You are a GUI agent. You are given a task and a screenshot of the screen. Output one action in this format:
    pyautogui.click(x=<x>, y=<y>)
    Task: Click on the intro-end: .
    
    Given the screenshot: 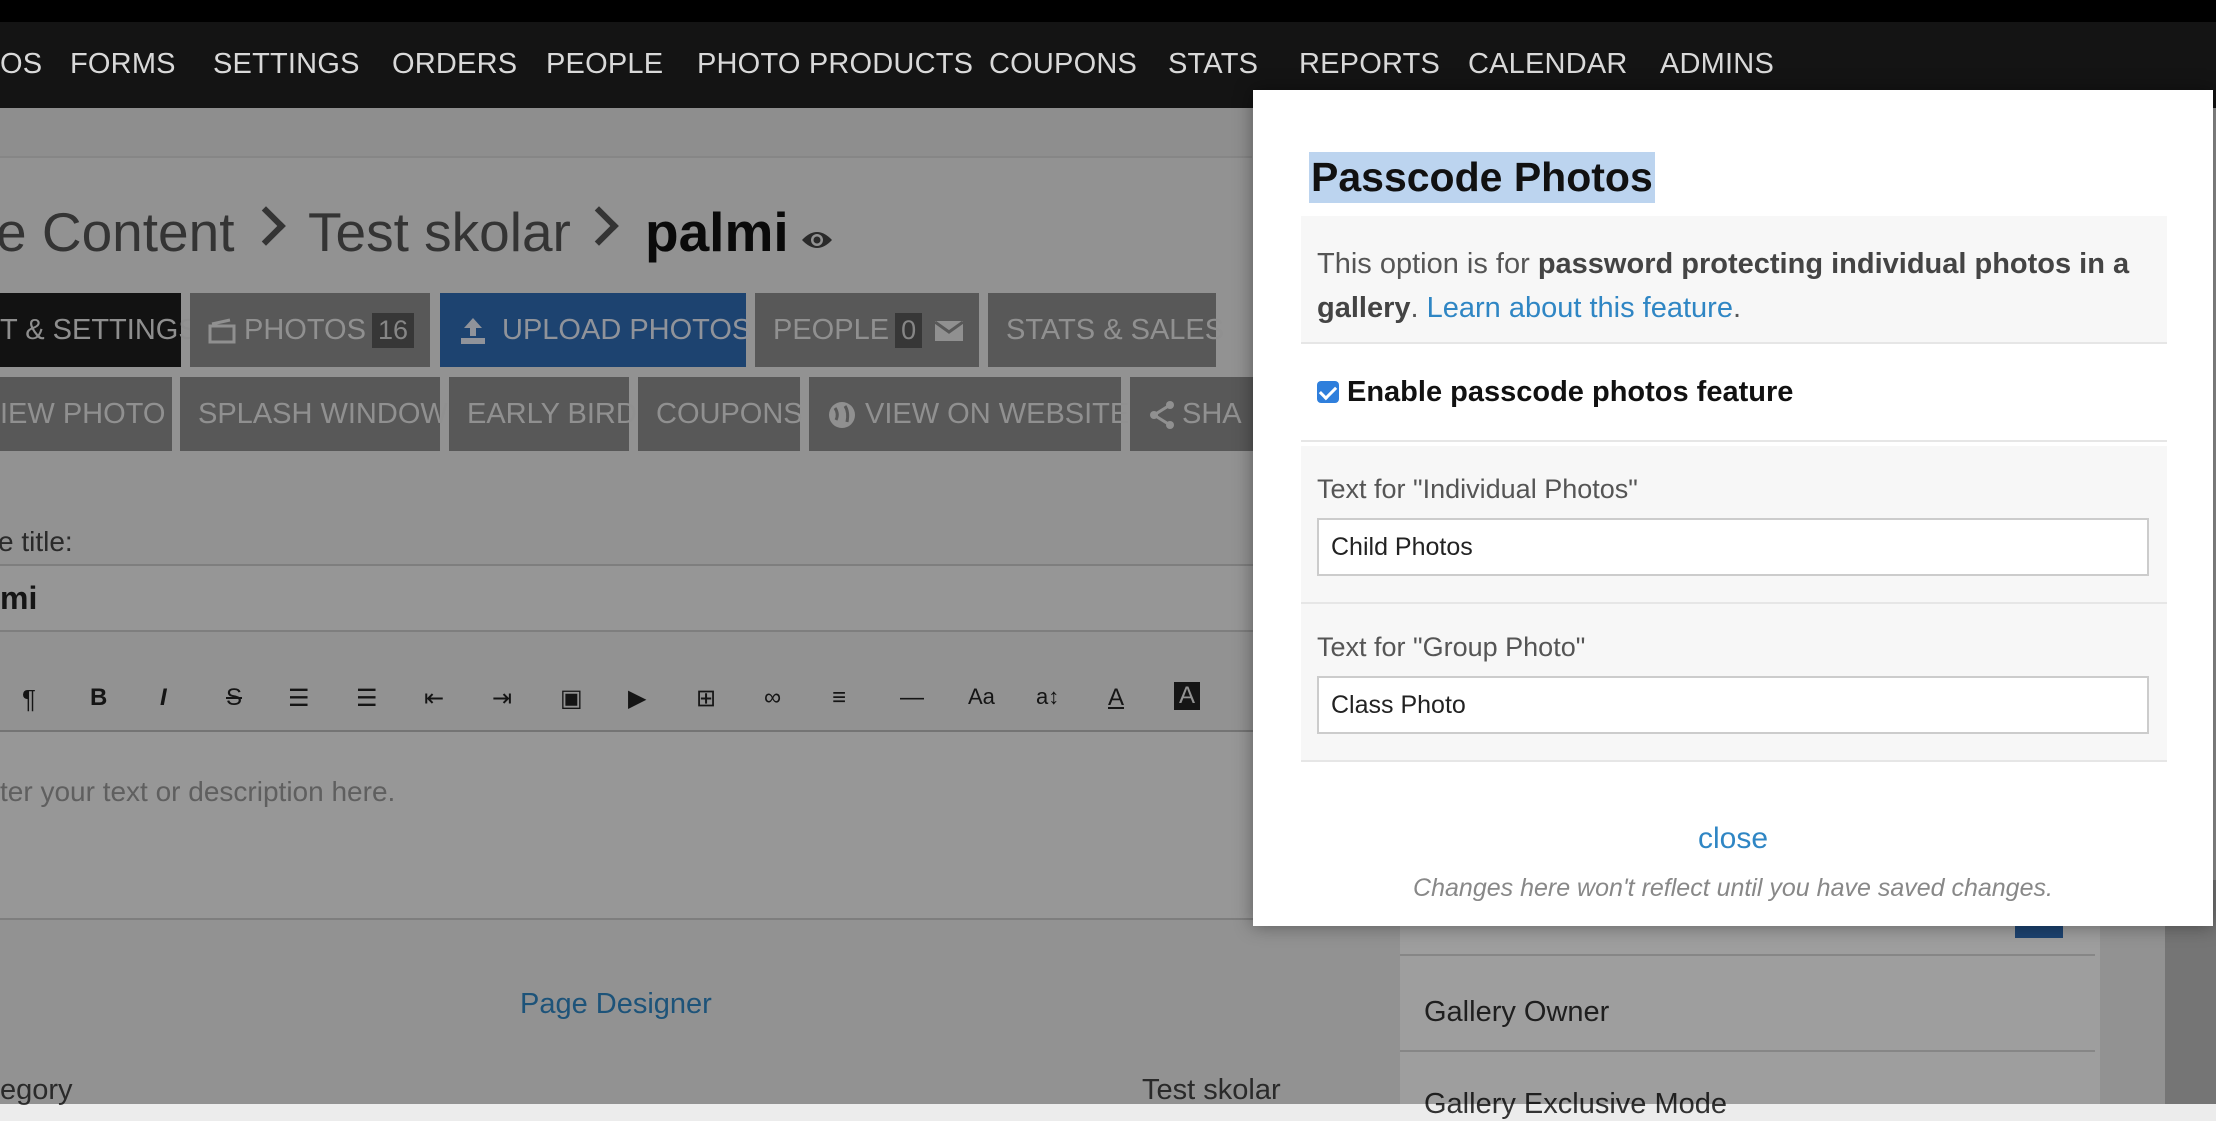 What is the action you would take?
    pyautogui.click(x=1737, y=308)
    